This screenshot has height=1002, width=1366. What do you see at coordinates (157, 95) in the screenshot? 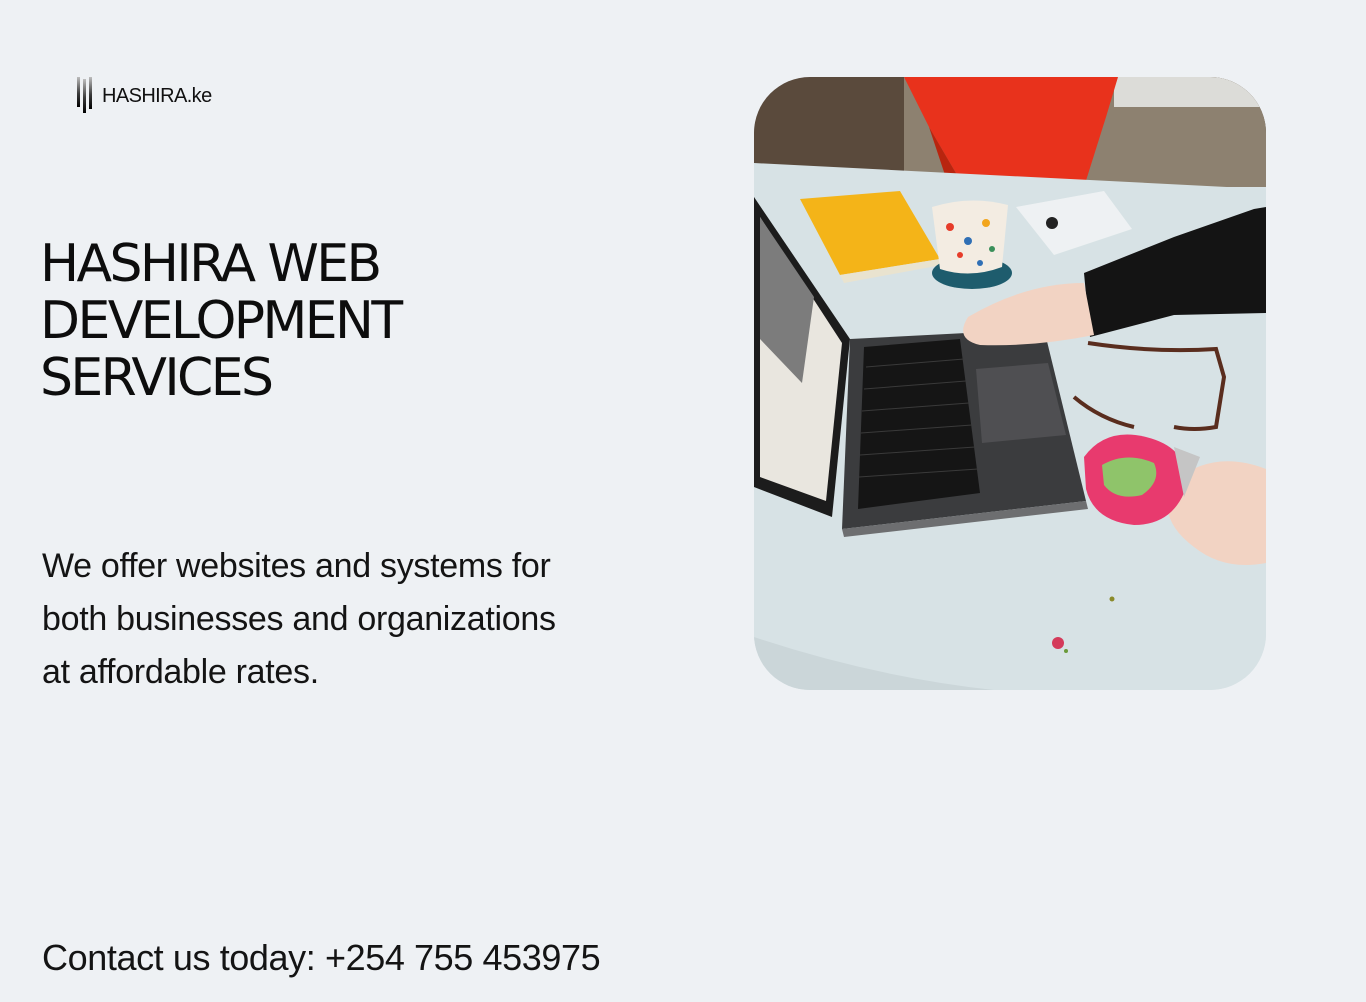
I see `logo-text: HASHIRA.ke` at bounding box center [157, 95].